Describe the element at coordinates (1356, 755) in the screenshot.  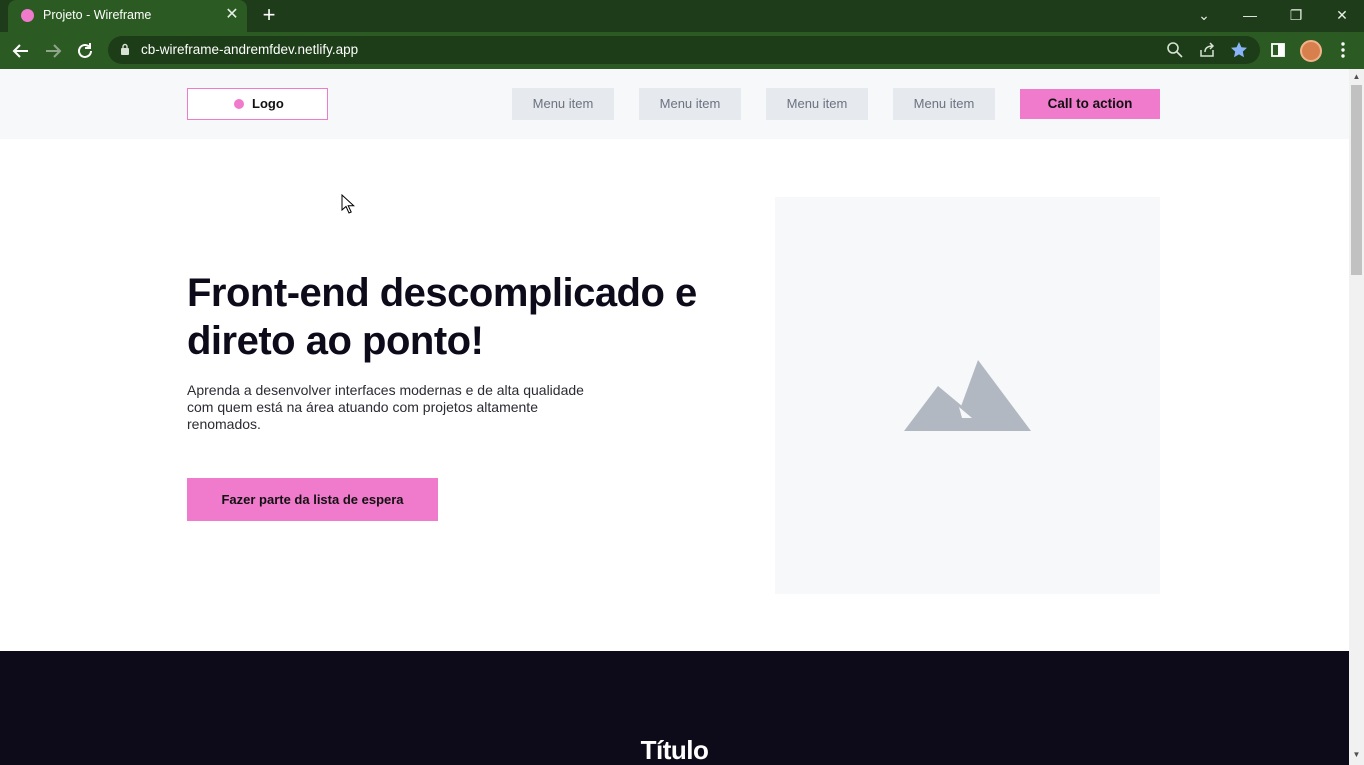
I see `scroll-down-icon: ▼` at that location.